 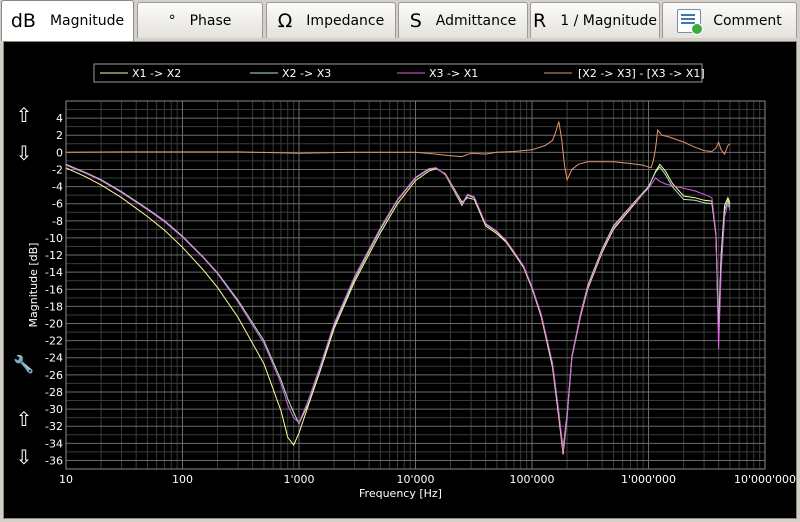 I want to click on tab-impedance: Ω Impedance, so click(x=331, y=20).